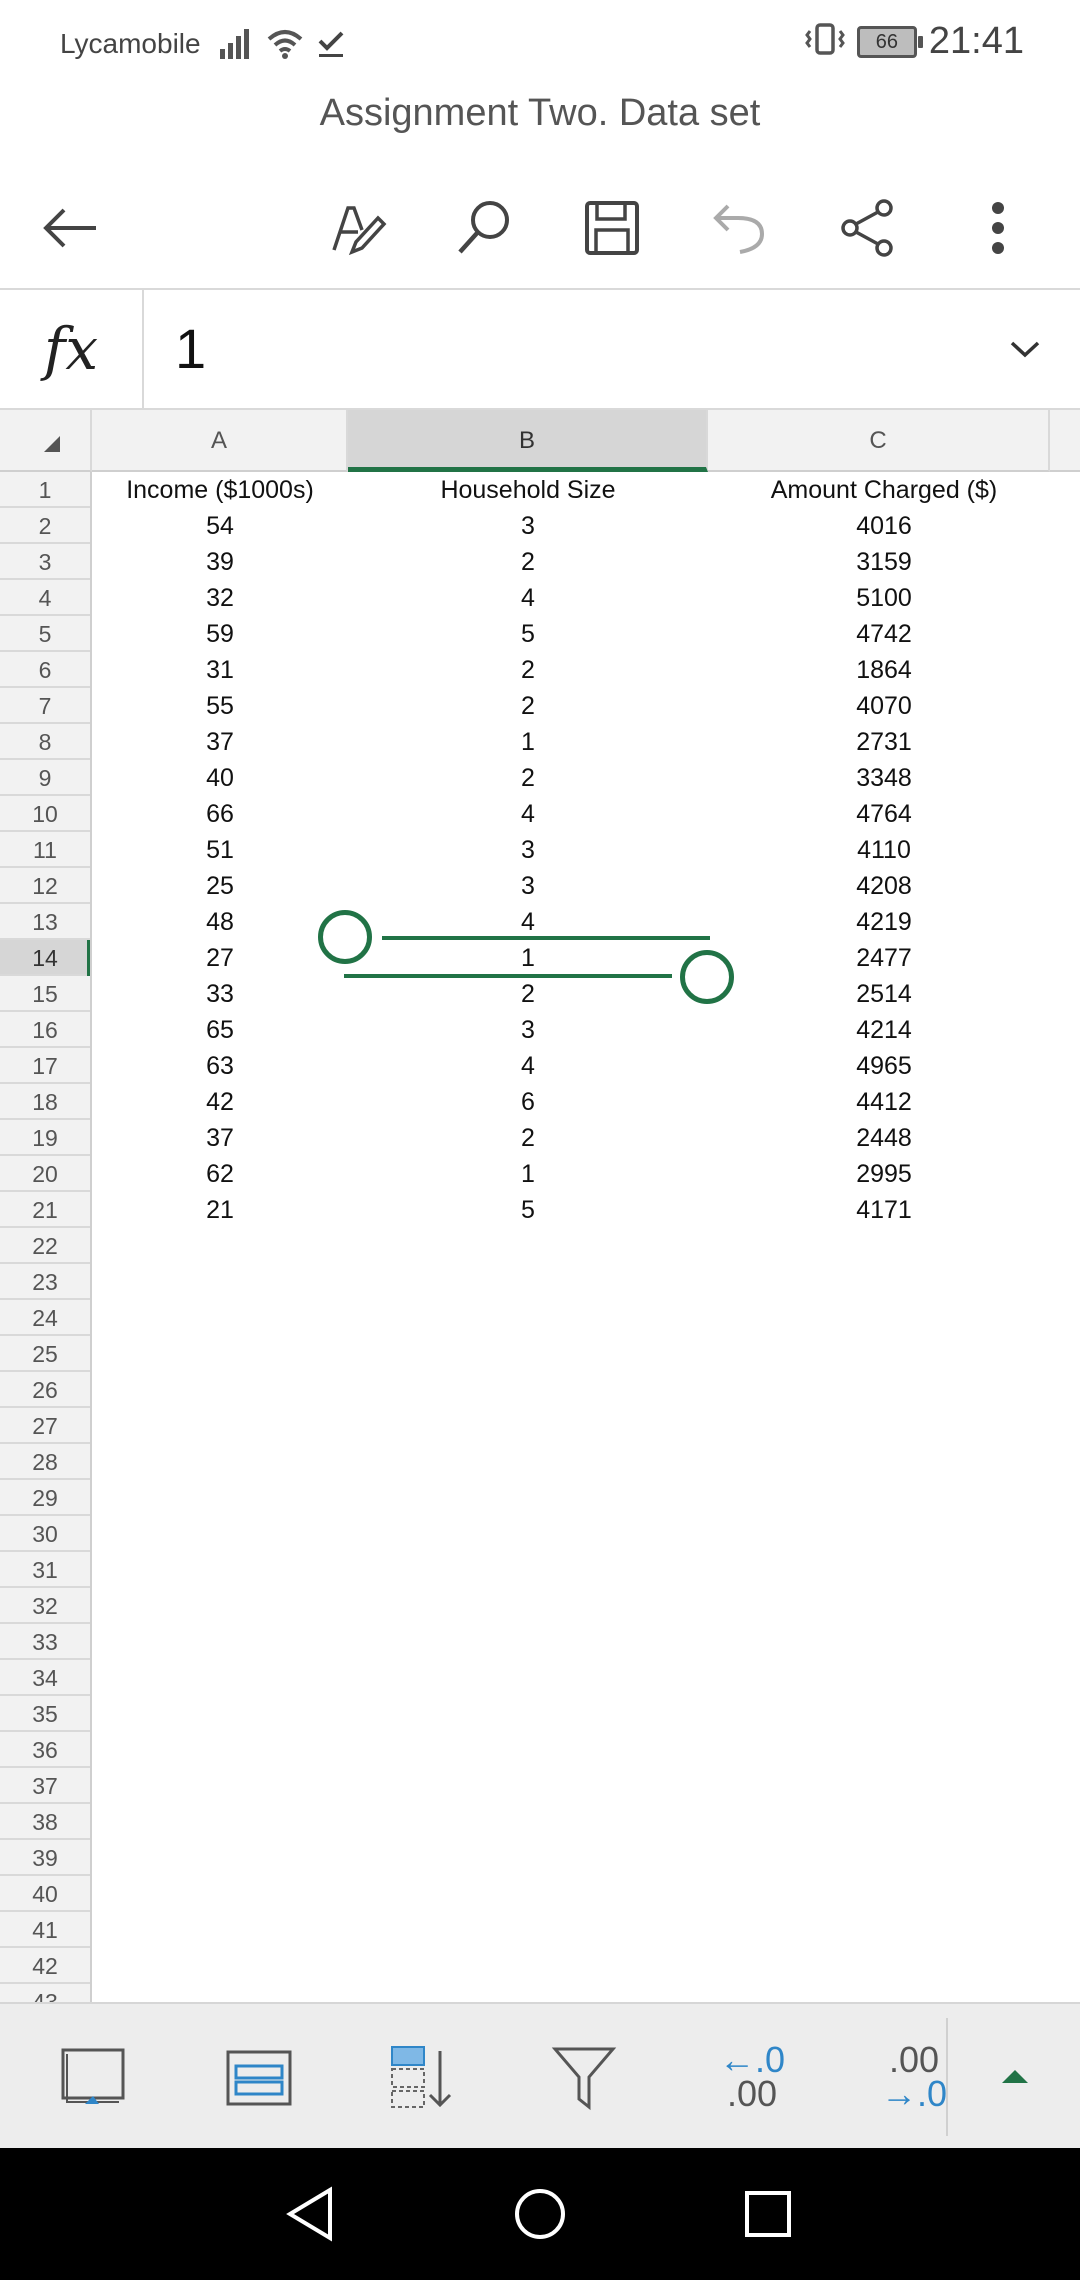 This screenshot has width=1080, height=2280. I want to click on fx-label: fx, so click(72, 349).